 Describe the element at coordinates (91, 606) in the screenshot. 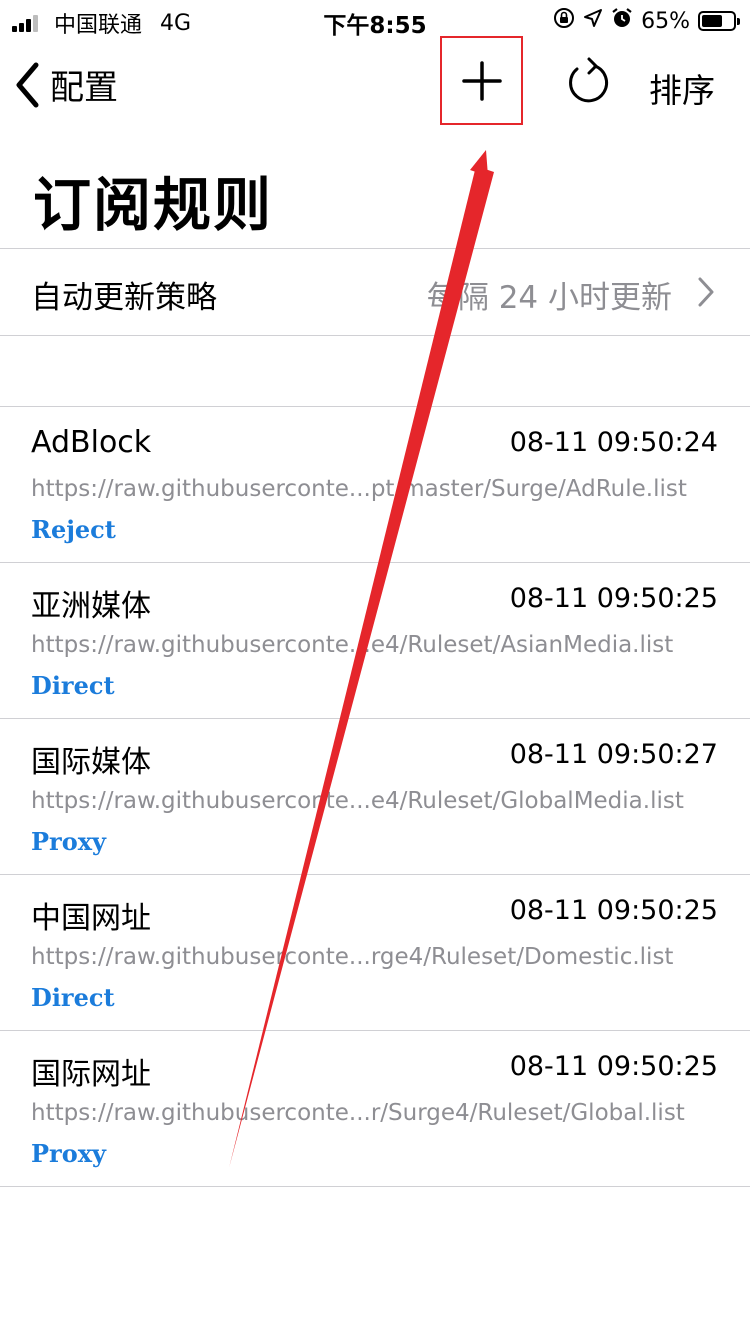

I see `rule-name: 亚洲媒体` at that location.